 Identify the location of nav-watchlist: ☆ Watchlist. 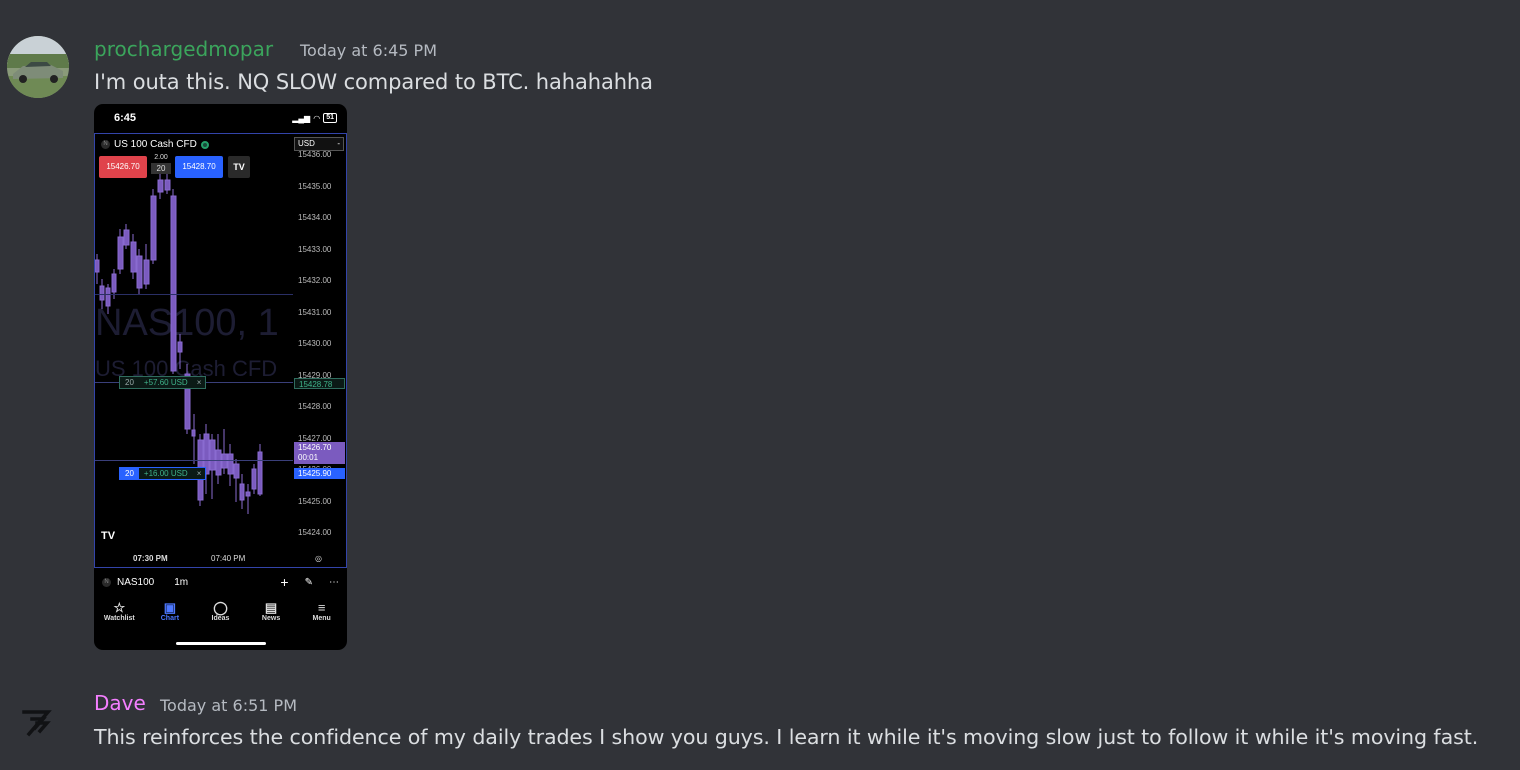
(119, 615).